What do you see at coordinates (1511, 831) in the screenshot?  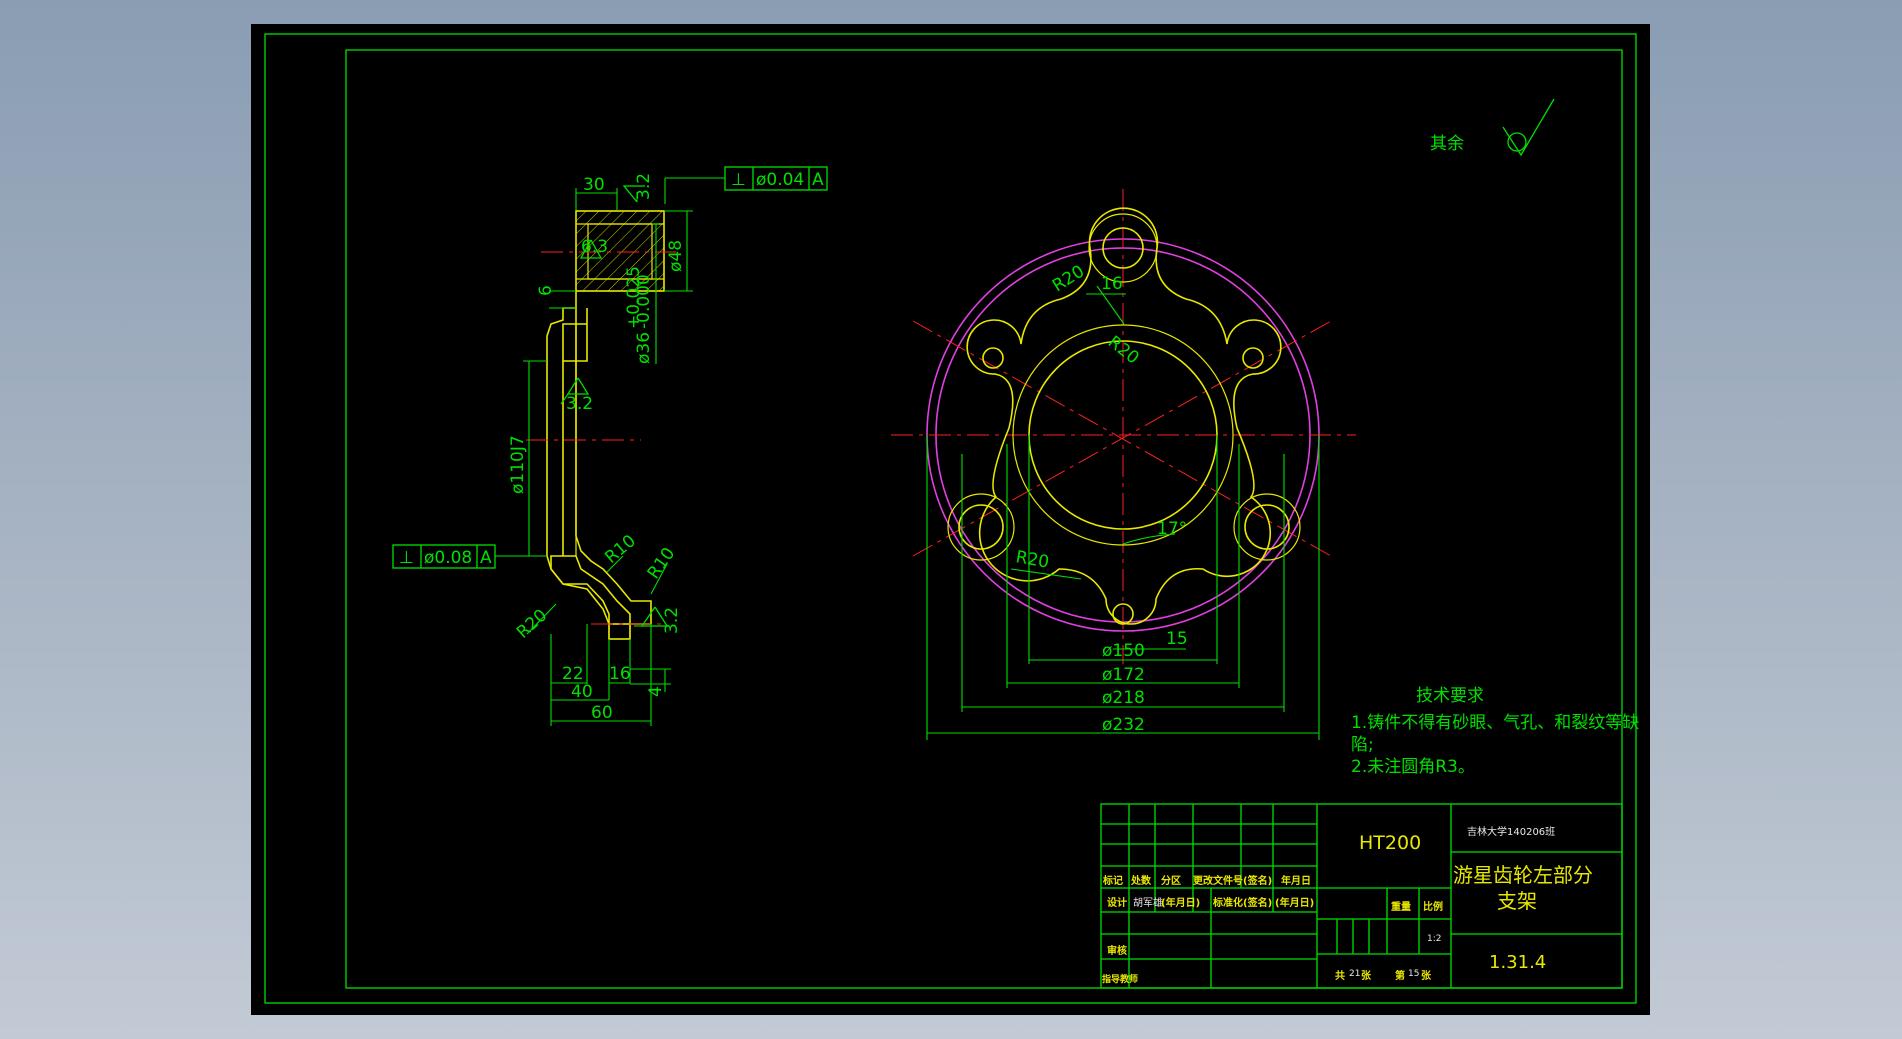 I see `tb-school: 吉林大学140206班` at bounding box center [1511, 831].